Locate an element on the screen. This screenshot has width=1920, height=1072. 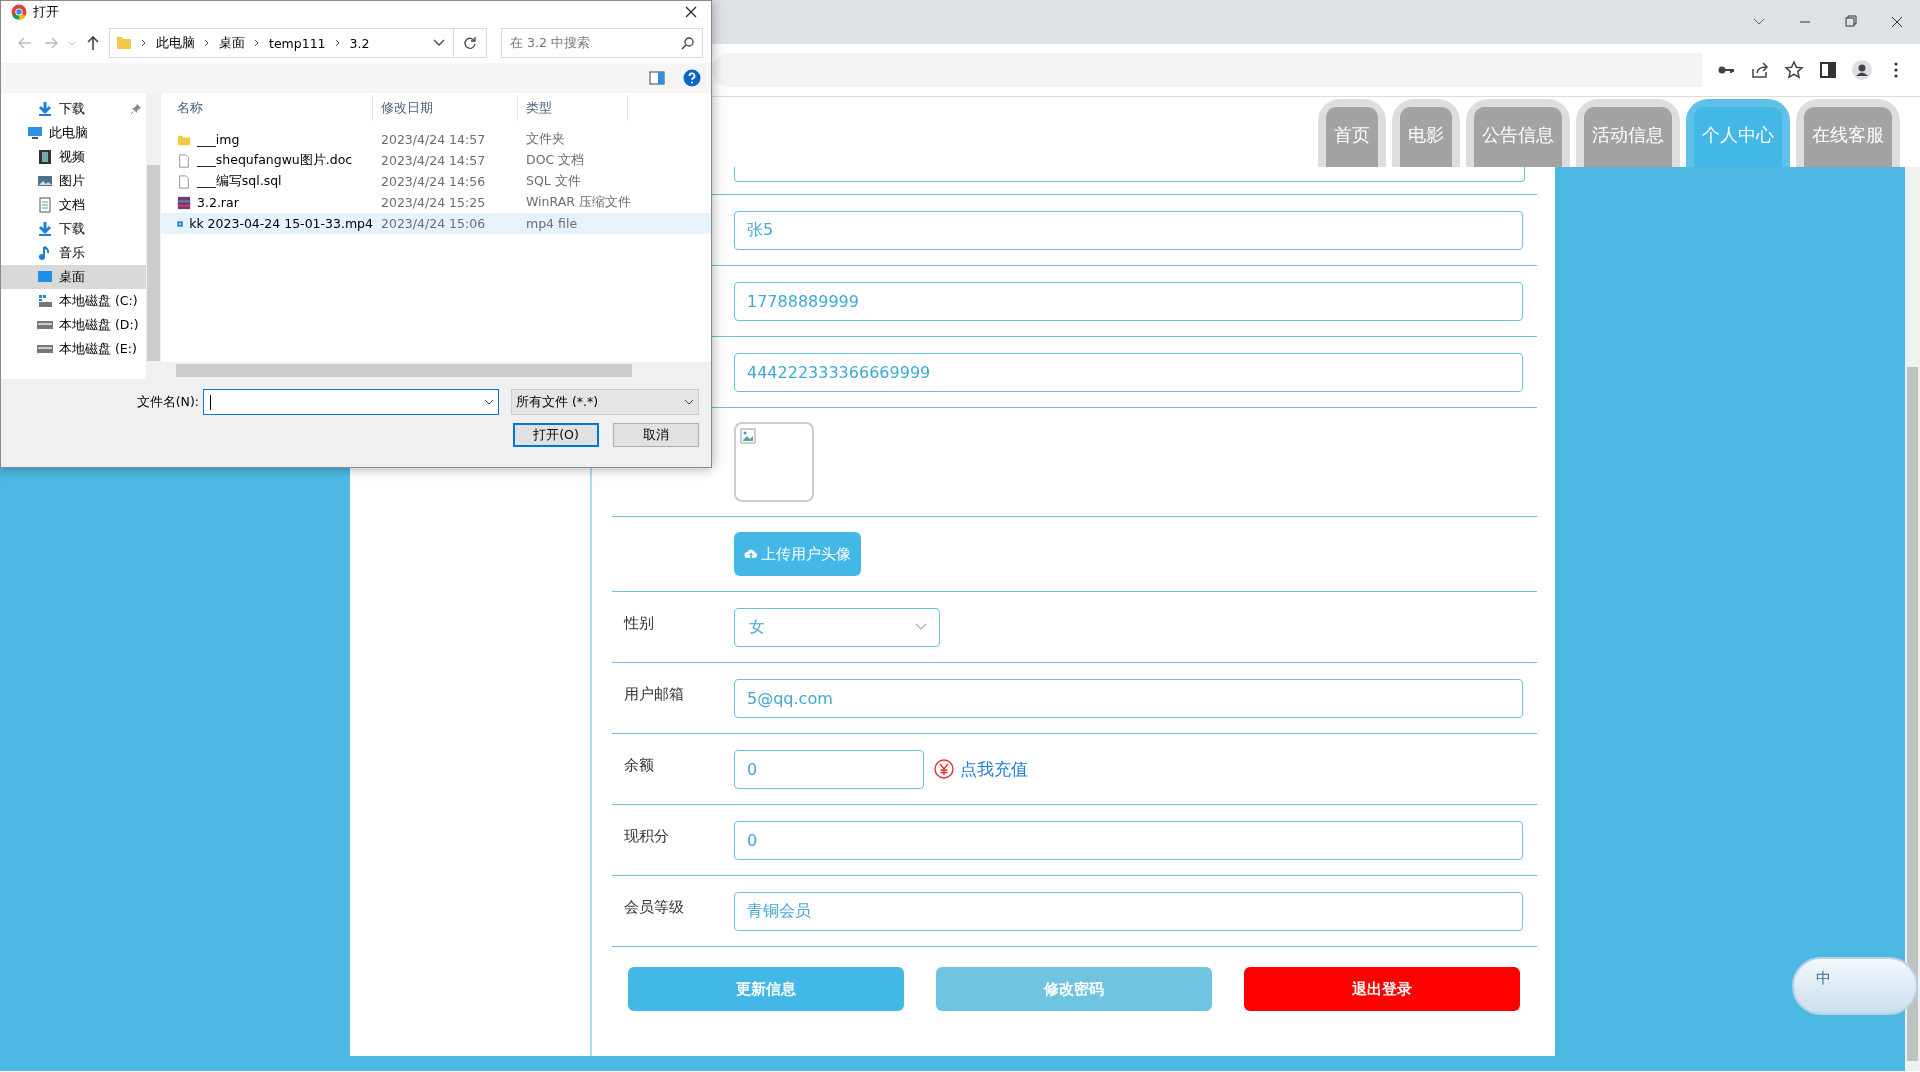
file-row: kk 2023-04-24 15-01-33.mp4 2023/4/24 15:06 mp4 file is located at coordinates (436, 223).